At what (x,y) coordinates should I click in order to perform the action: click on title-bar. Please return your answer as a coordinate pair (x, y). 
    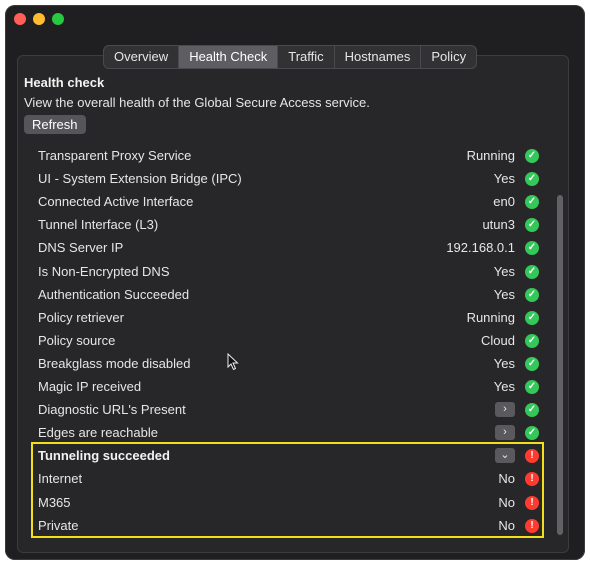
    Looking at the image, I should click on (295, 19).